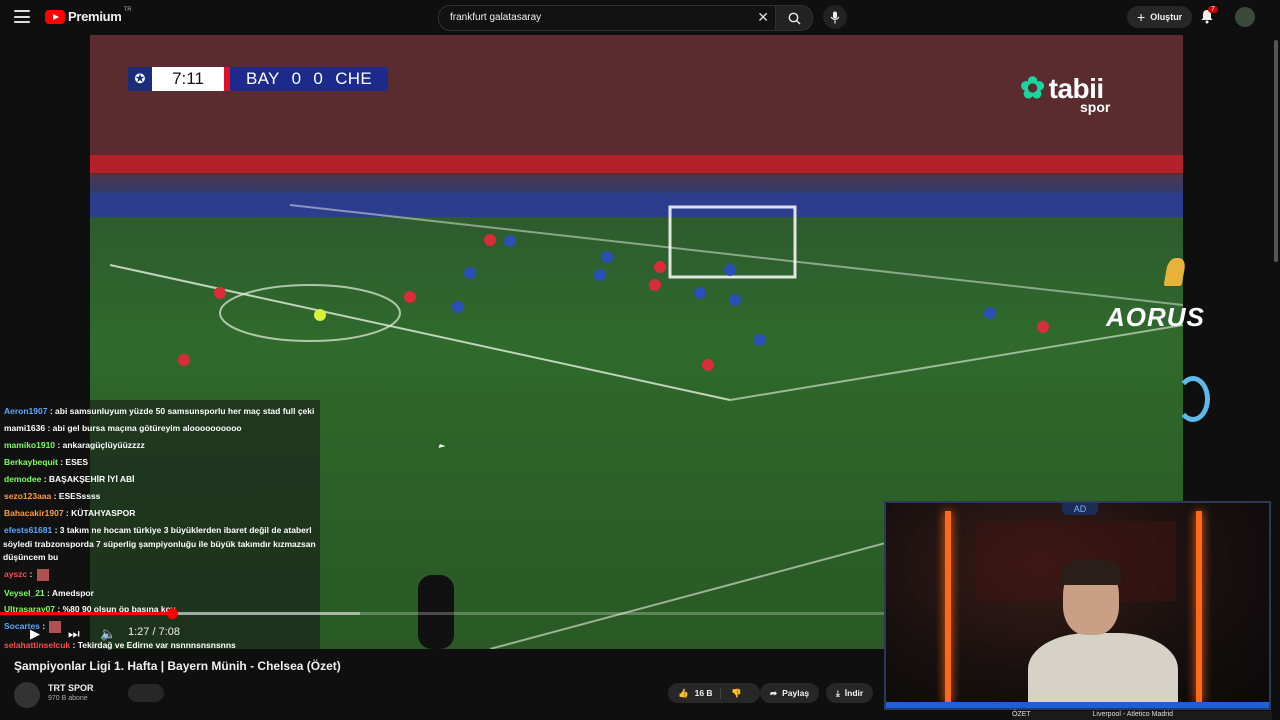 The height and width of the screenshot is (720, 1280). Describe the element at coordinates (1245, 17) in the screenshot. I see `account-avatar` at that location.